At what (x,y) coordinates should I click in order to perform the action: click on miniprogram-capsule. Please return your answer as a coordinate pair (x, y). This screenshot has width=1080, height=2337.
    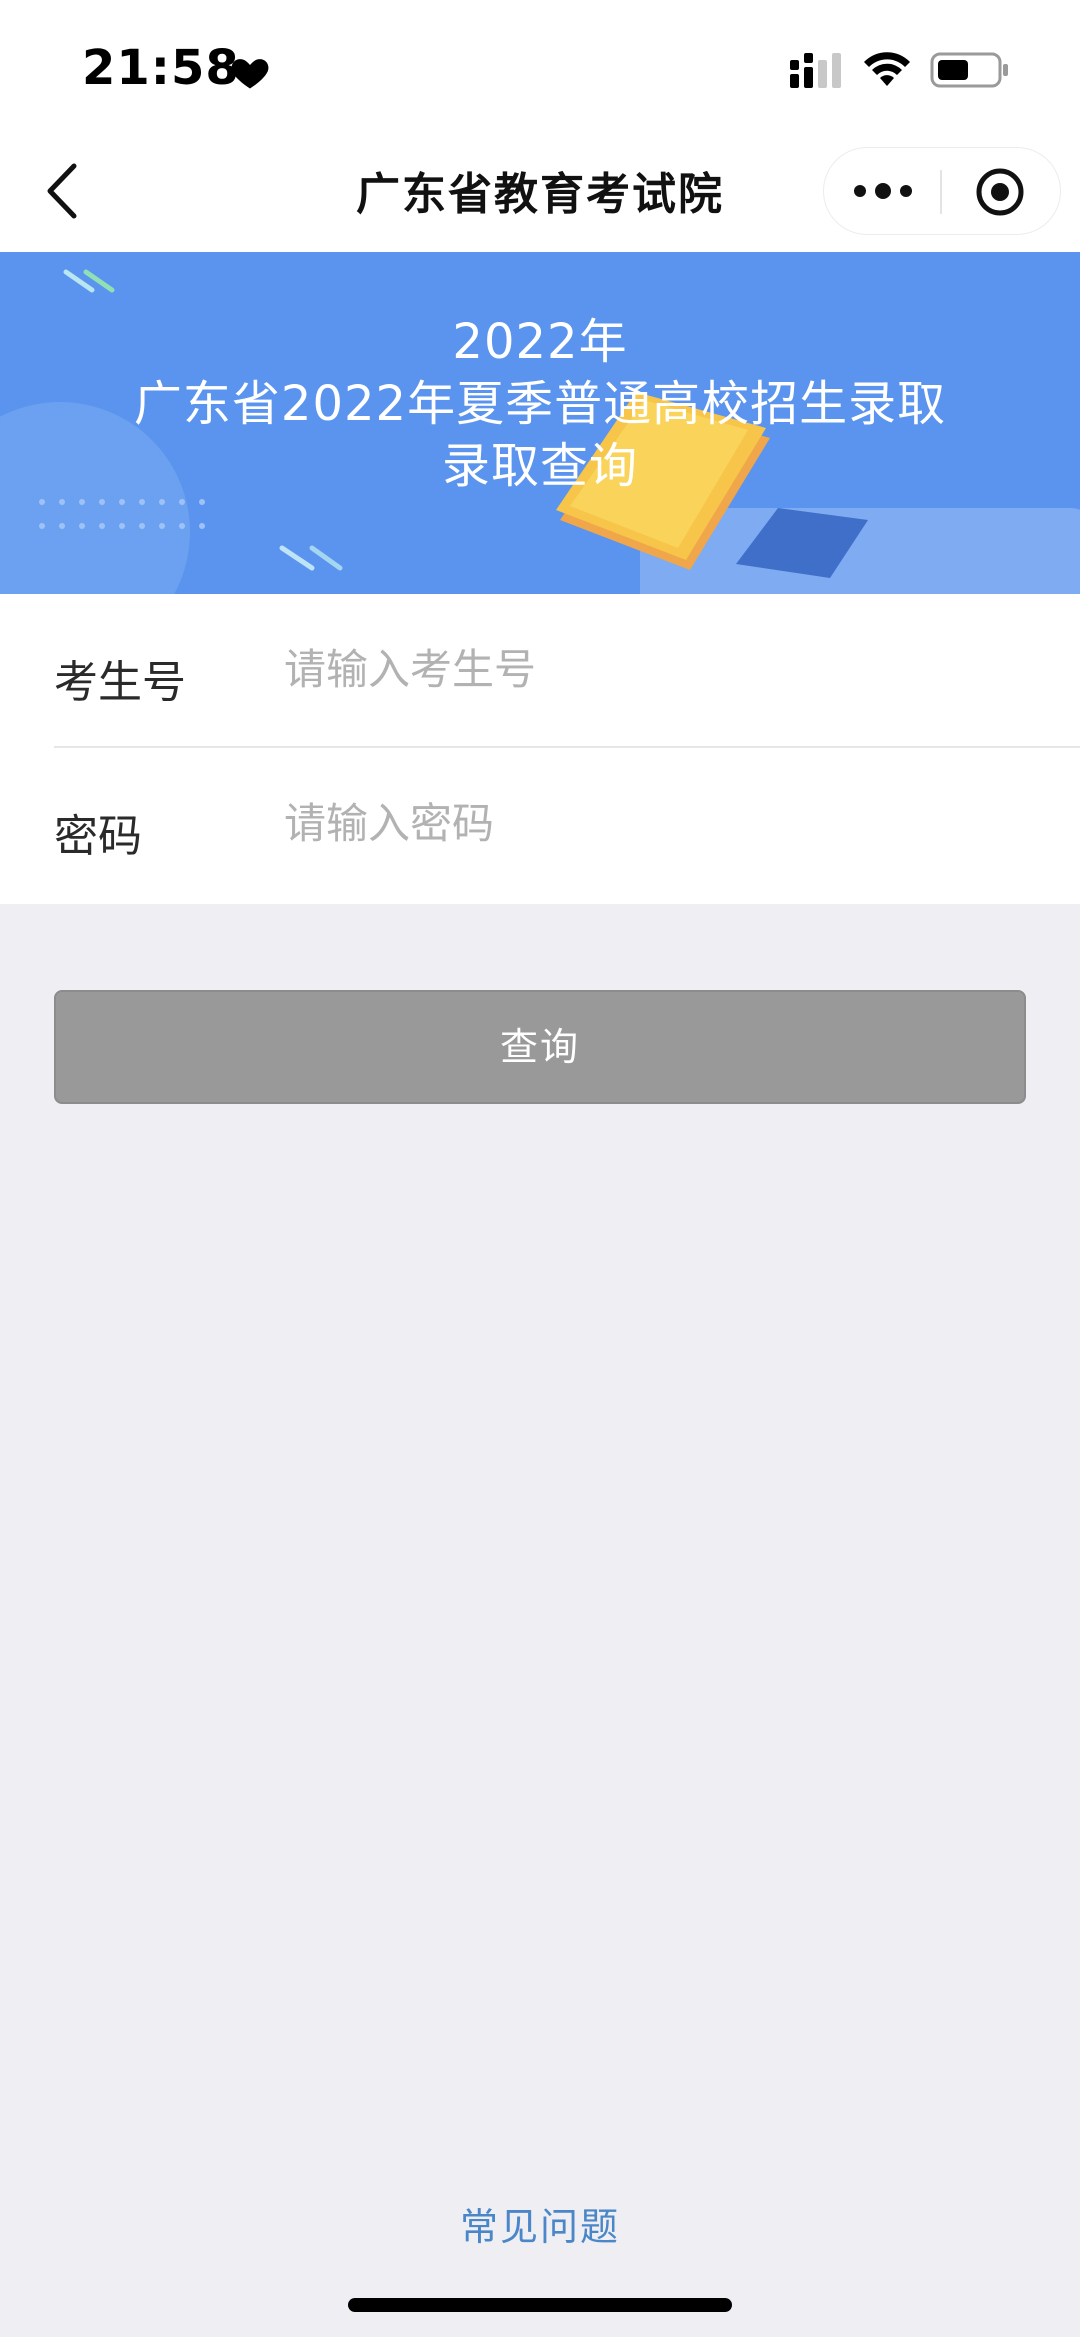
    Looking at the image, I should click on (942, 191).